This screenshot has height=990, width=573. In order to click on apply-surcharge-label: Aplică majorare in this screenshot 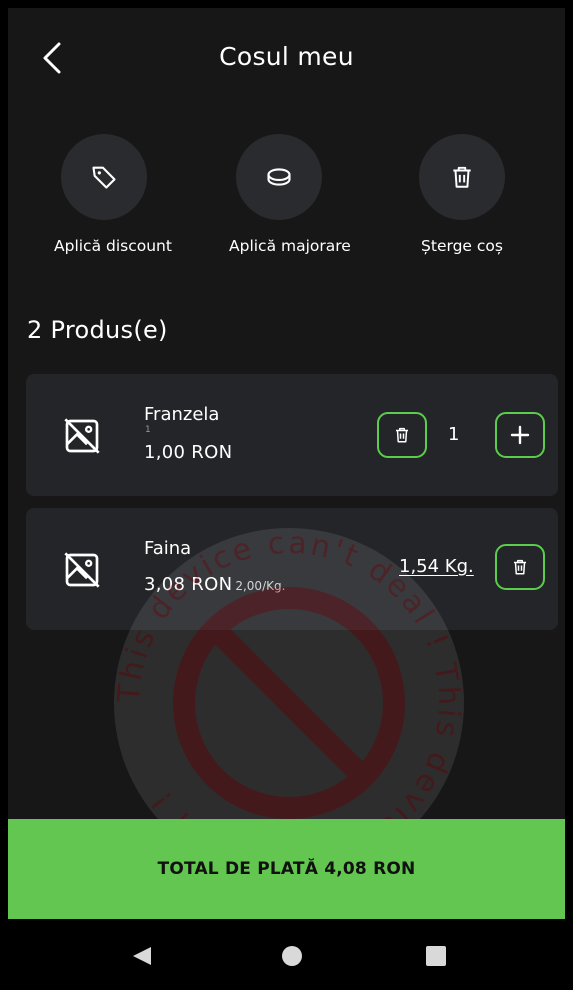, I will do `click(290, 246)`.